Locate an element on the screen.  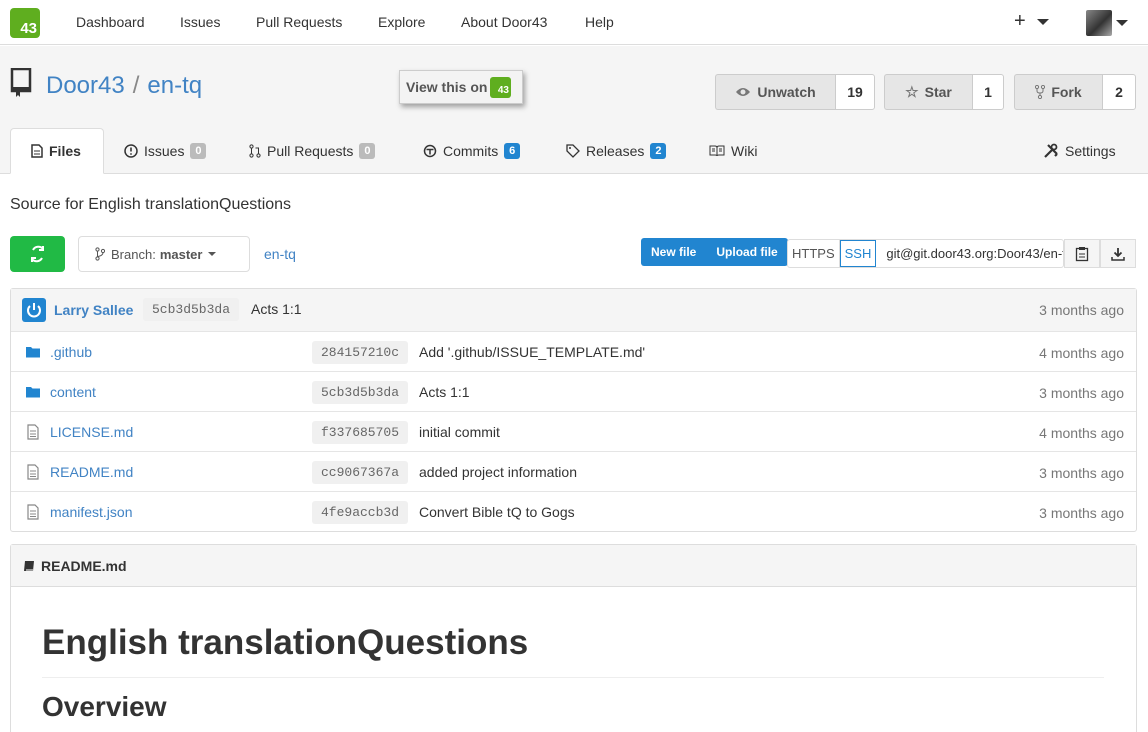
commit-sha: 5cb3d5b3da is located at coordinates (191, 309).